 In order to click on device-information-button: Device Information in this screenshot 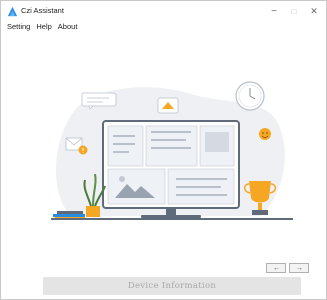, I will do `click(172, 286)`.